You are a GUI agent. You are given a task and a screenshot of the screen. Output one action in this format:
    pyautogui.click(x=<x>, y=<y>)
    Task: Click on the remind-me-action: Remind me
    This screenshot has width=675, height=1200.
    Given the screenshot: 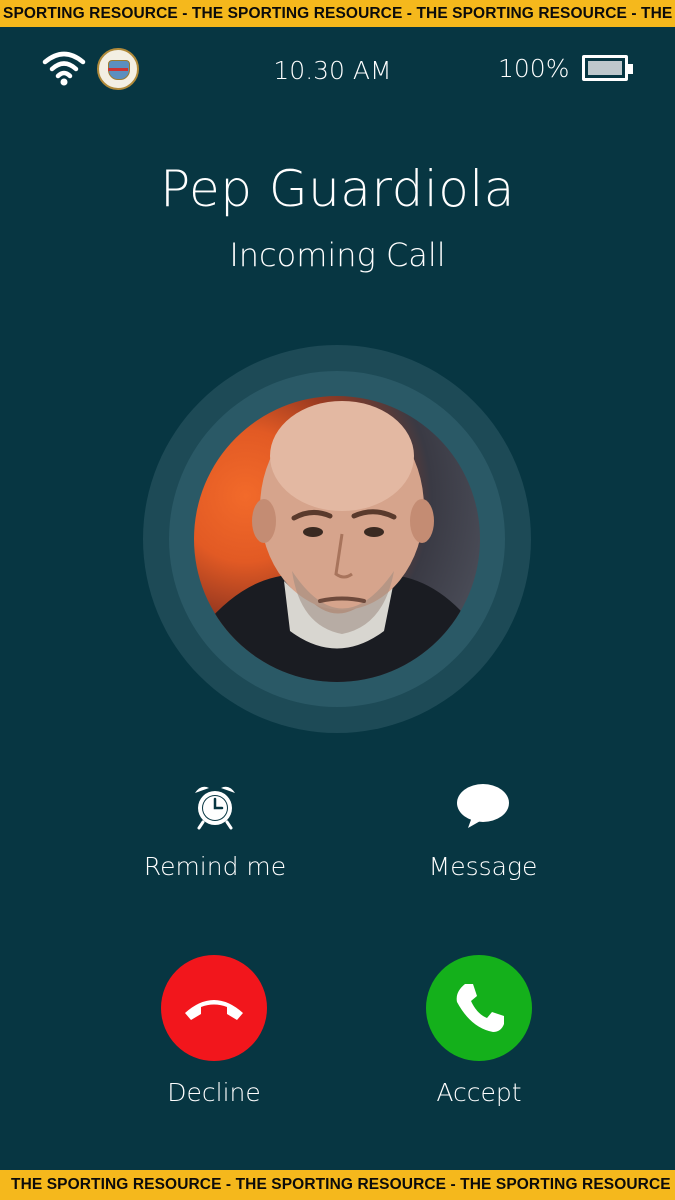 What is the action you would take?
    pyautogui.click(x=215, y=830)
    